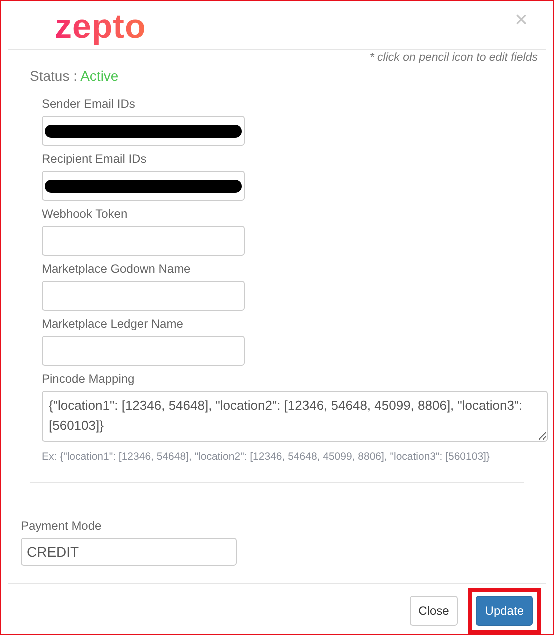 The height and width of the screenshot is (635, 554). I want to click on edit-hint: * click on pencil icon to edit fields, so click(454, 58).